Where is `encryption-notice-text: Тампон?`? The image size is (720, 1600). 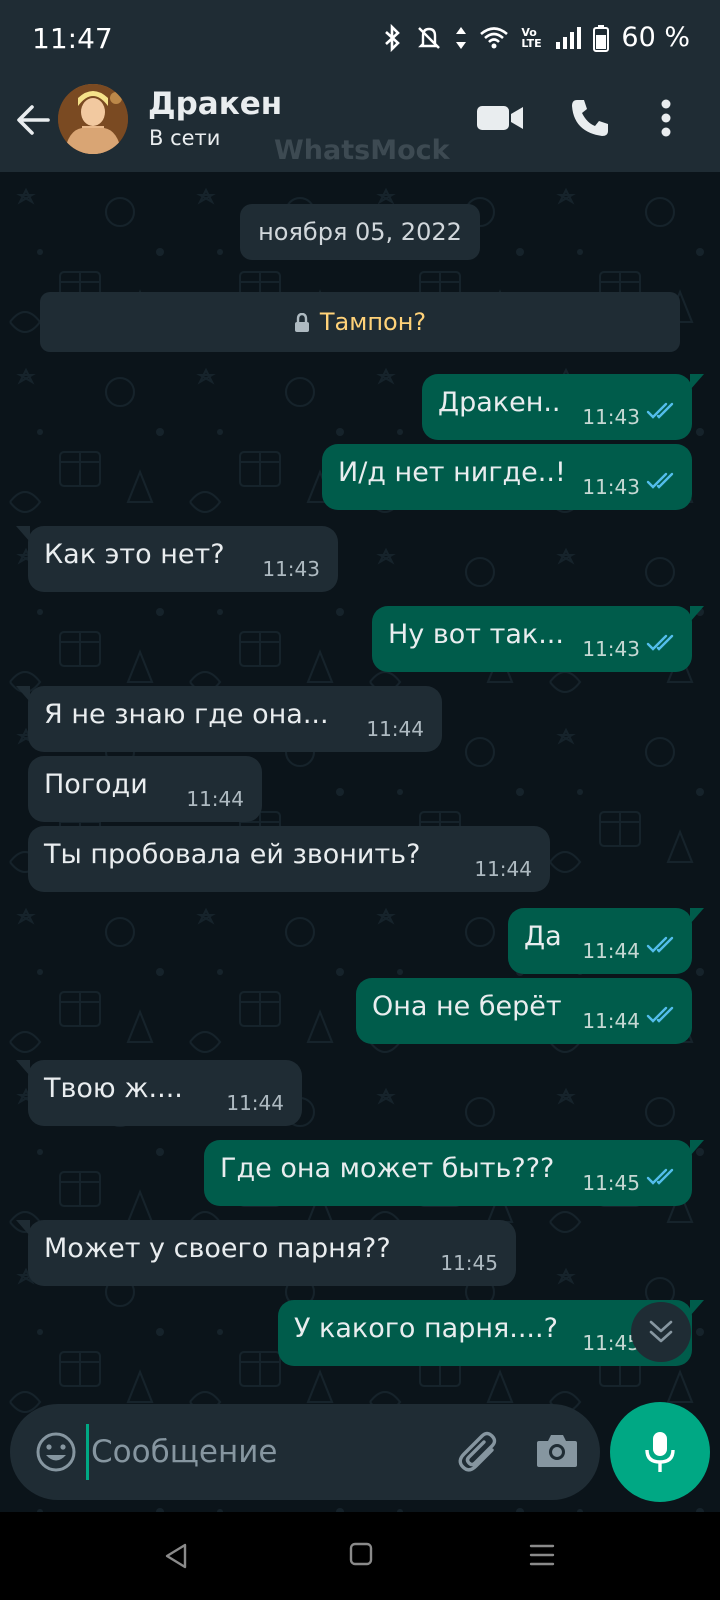 encryption-notice-text: Тампон? is located at coordinates (373, 322).